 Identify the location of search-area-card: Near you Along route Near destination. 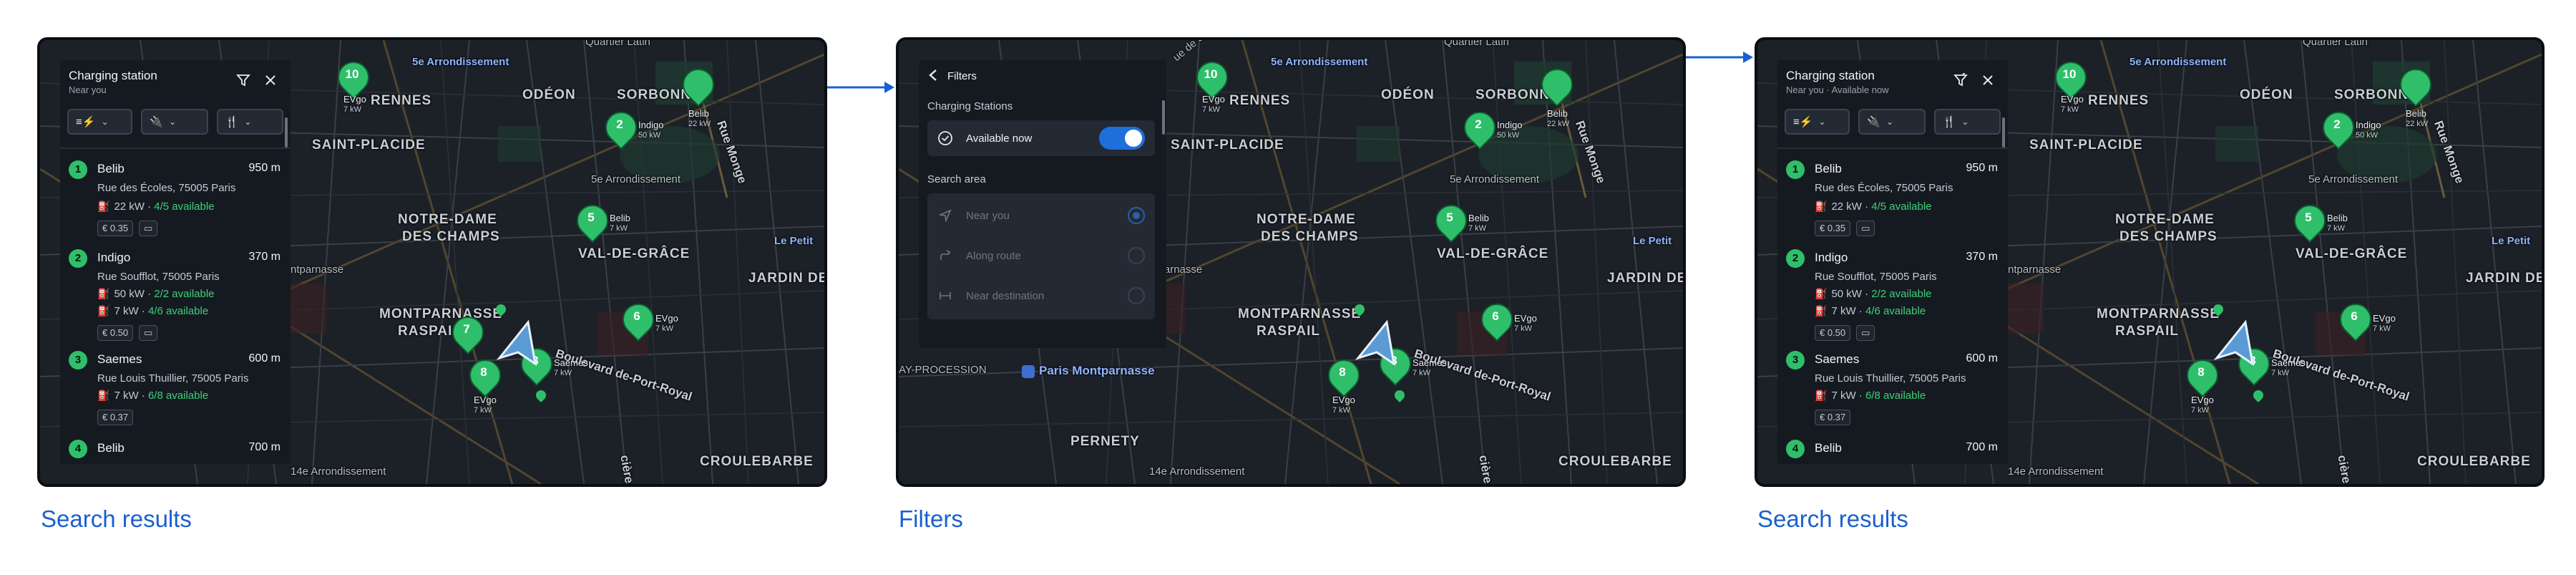
(1041, 256).